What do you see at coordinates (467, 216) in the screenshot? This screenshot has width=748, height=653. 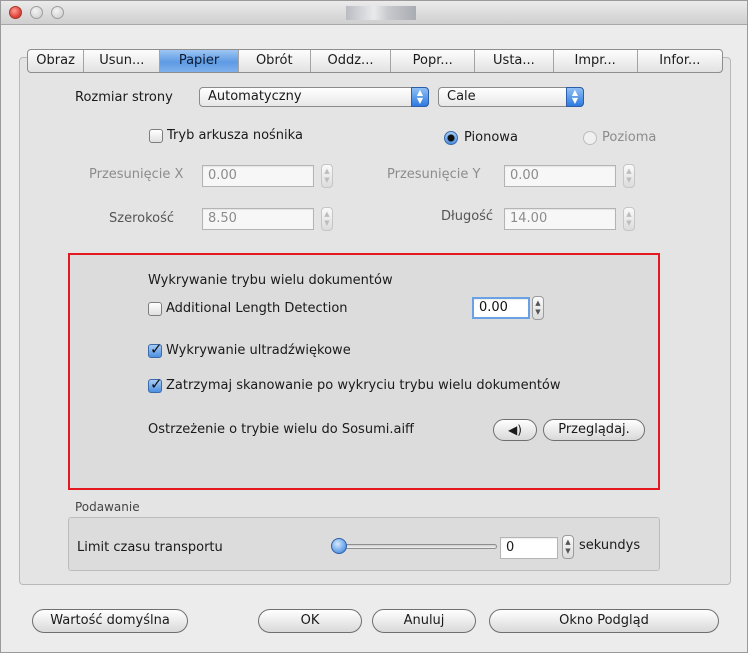 I see `length-label: Długość` at bounding box center [467, 216].